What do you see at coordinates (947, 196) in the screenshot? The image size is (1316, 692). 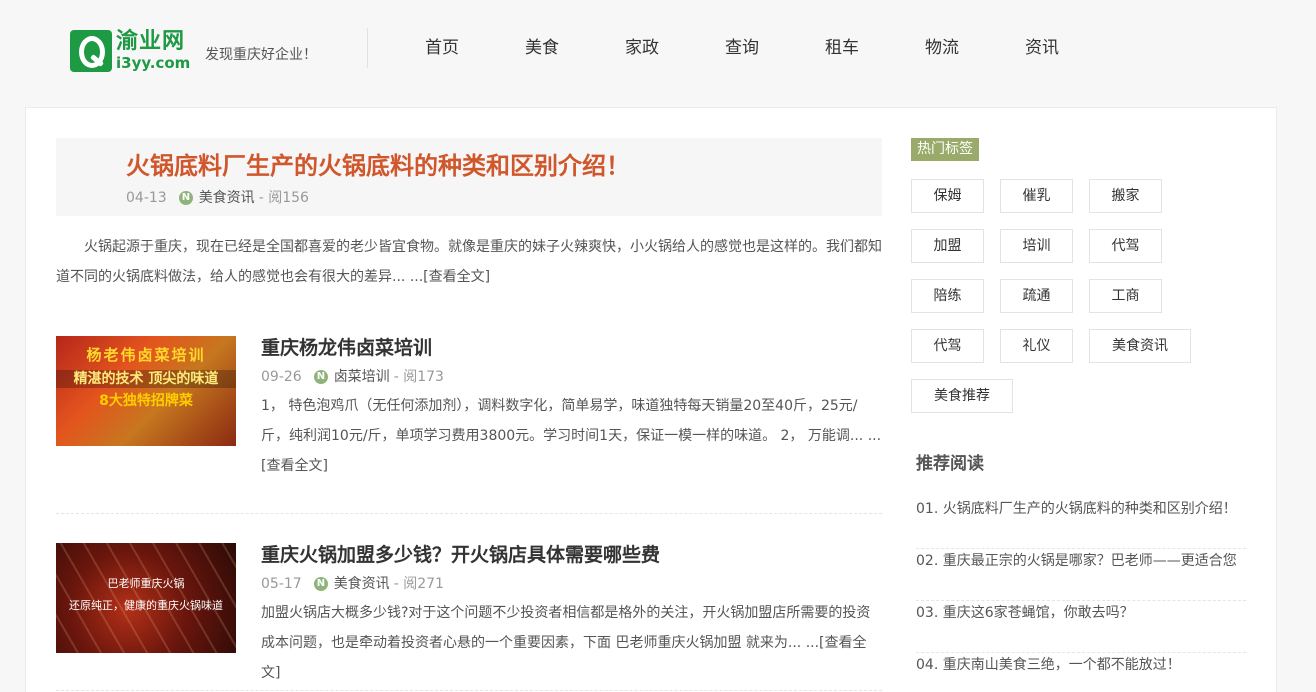 I see `tag-link: 保姆` at bounding box center [947, 196].